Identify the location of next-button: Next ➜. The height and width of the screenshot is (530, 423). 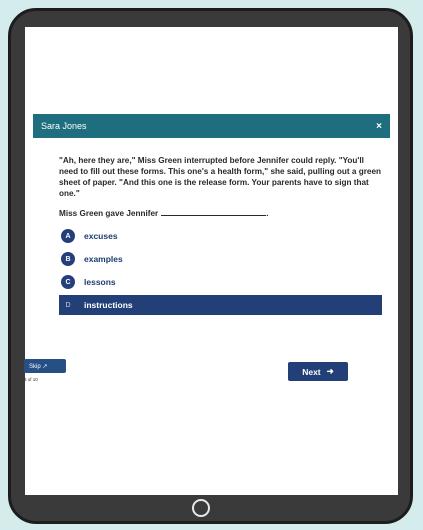
(318, 371).